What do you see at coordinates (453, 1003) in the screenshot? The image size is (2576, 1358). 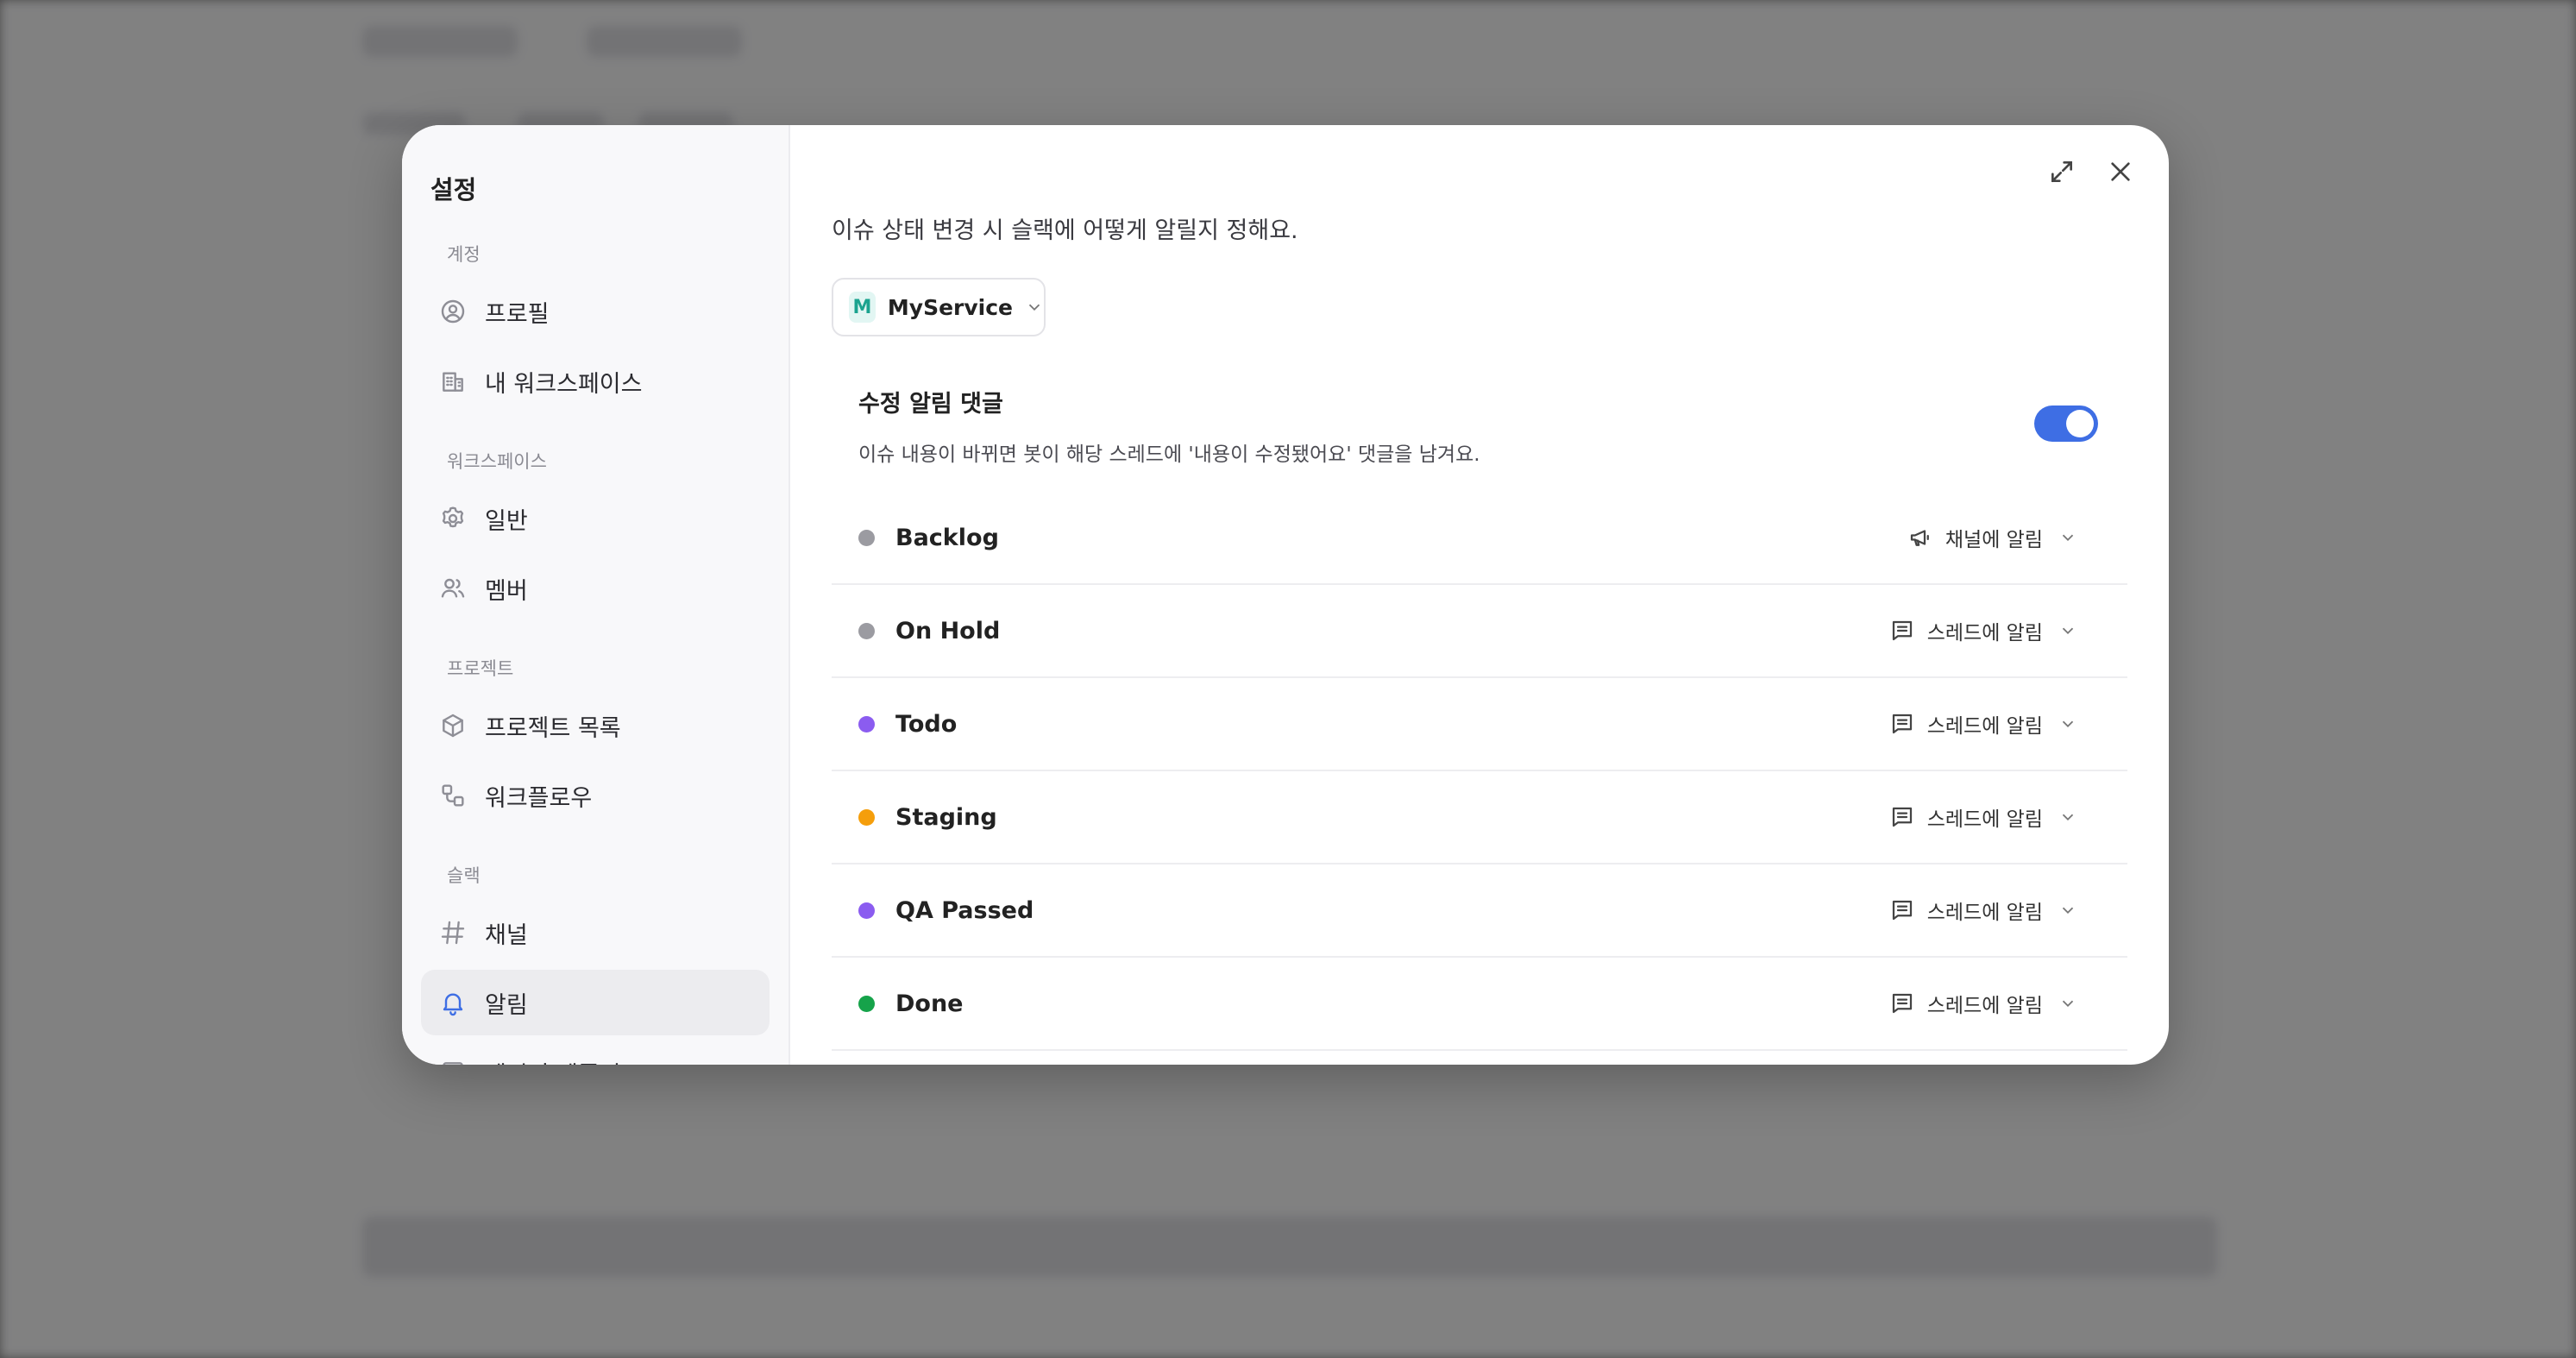 I see `bell-icon` at bounding box center [453, 1003].